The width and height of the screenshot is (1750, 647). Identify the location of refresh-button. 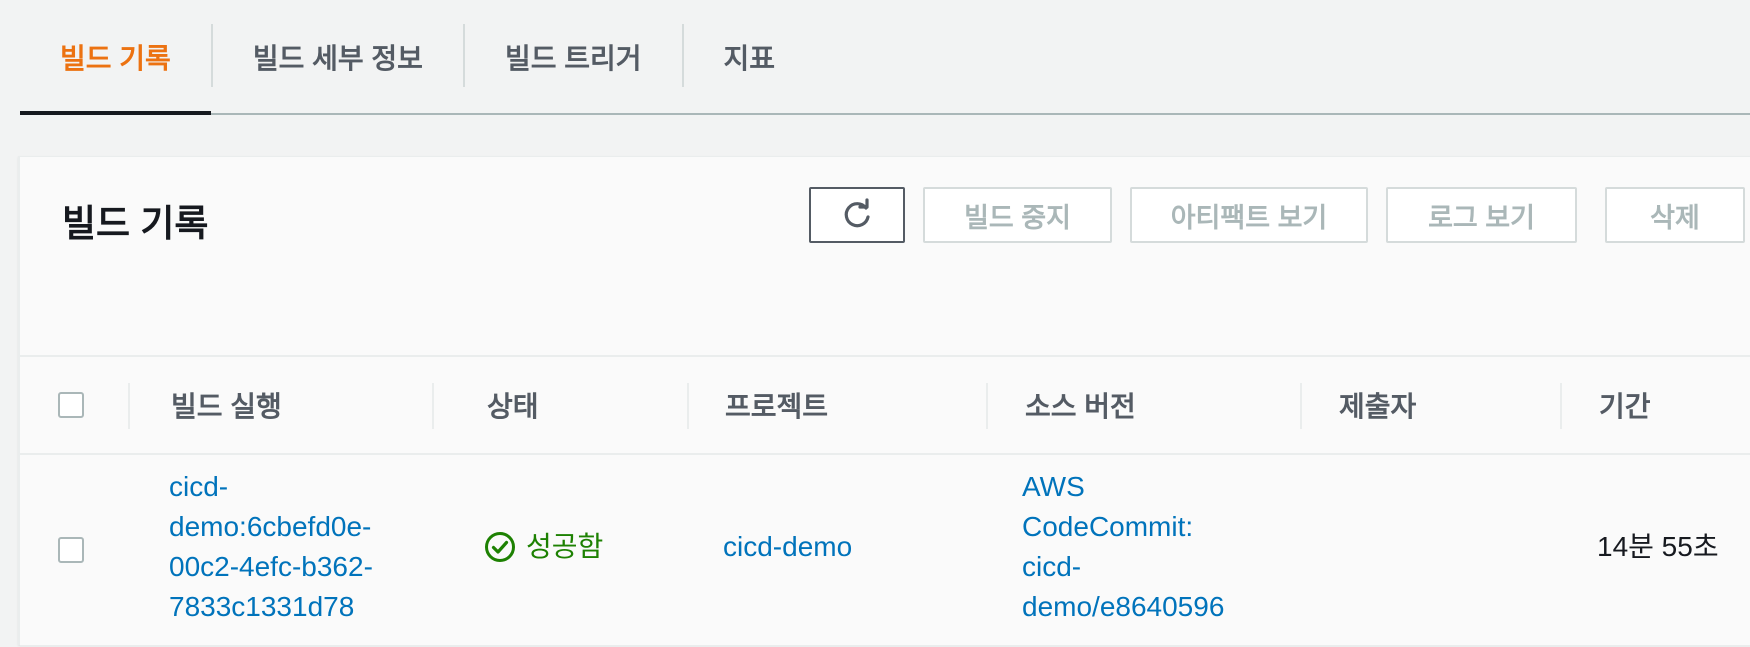
(857, 215).